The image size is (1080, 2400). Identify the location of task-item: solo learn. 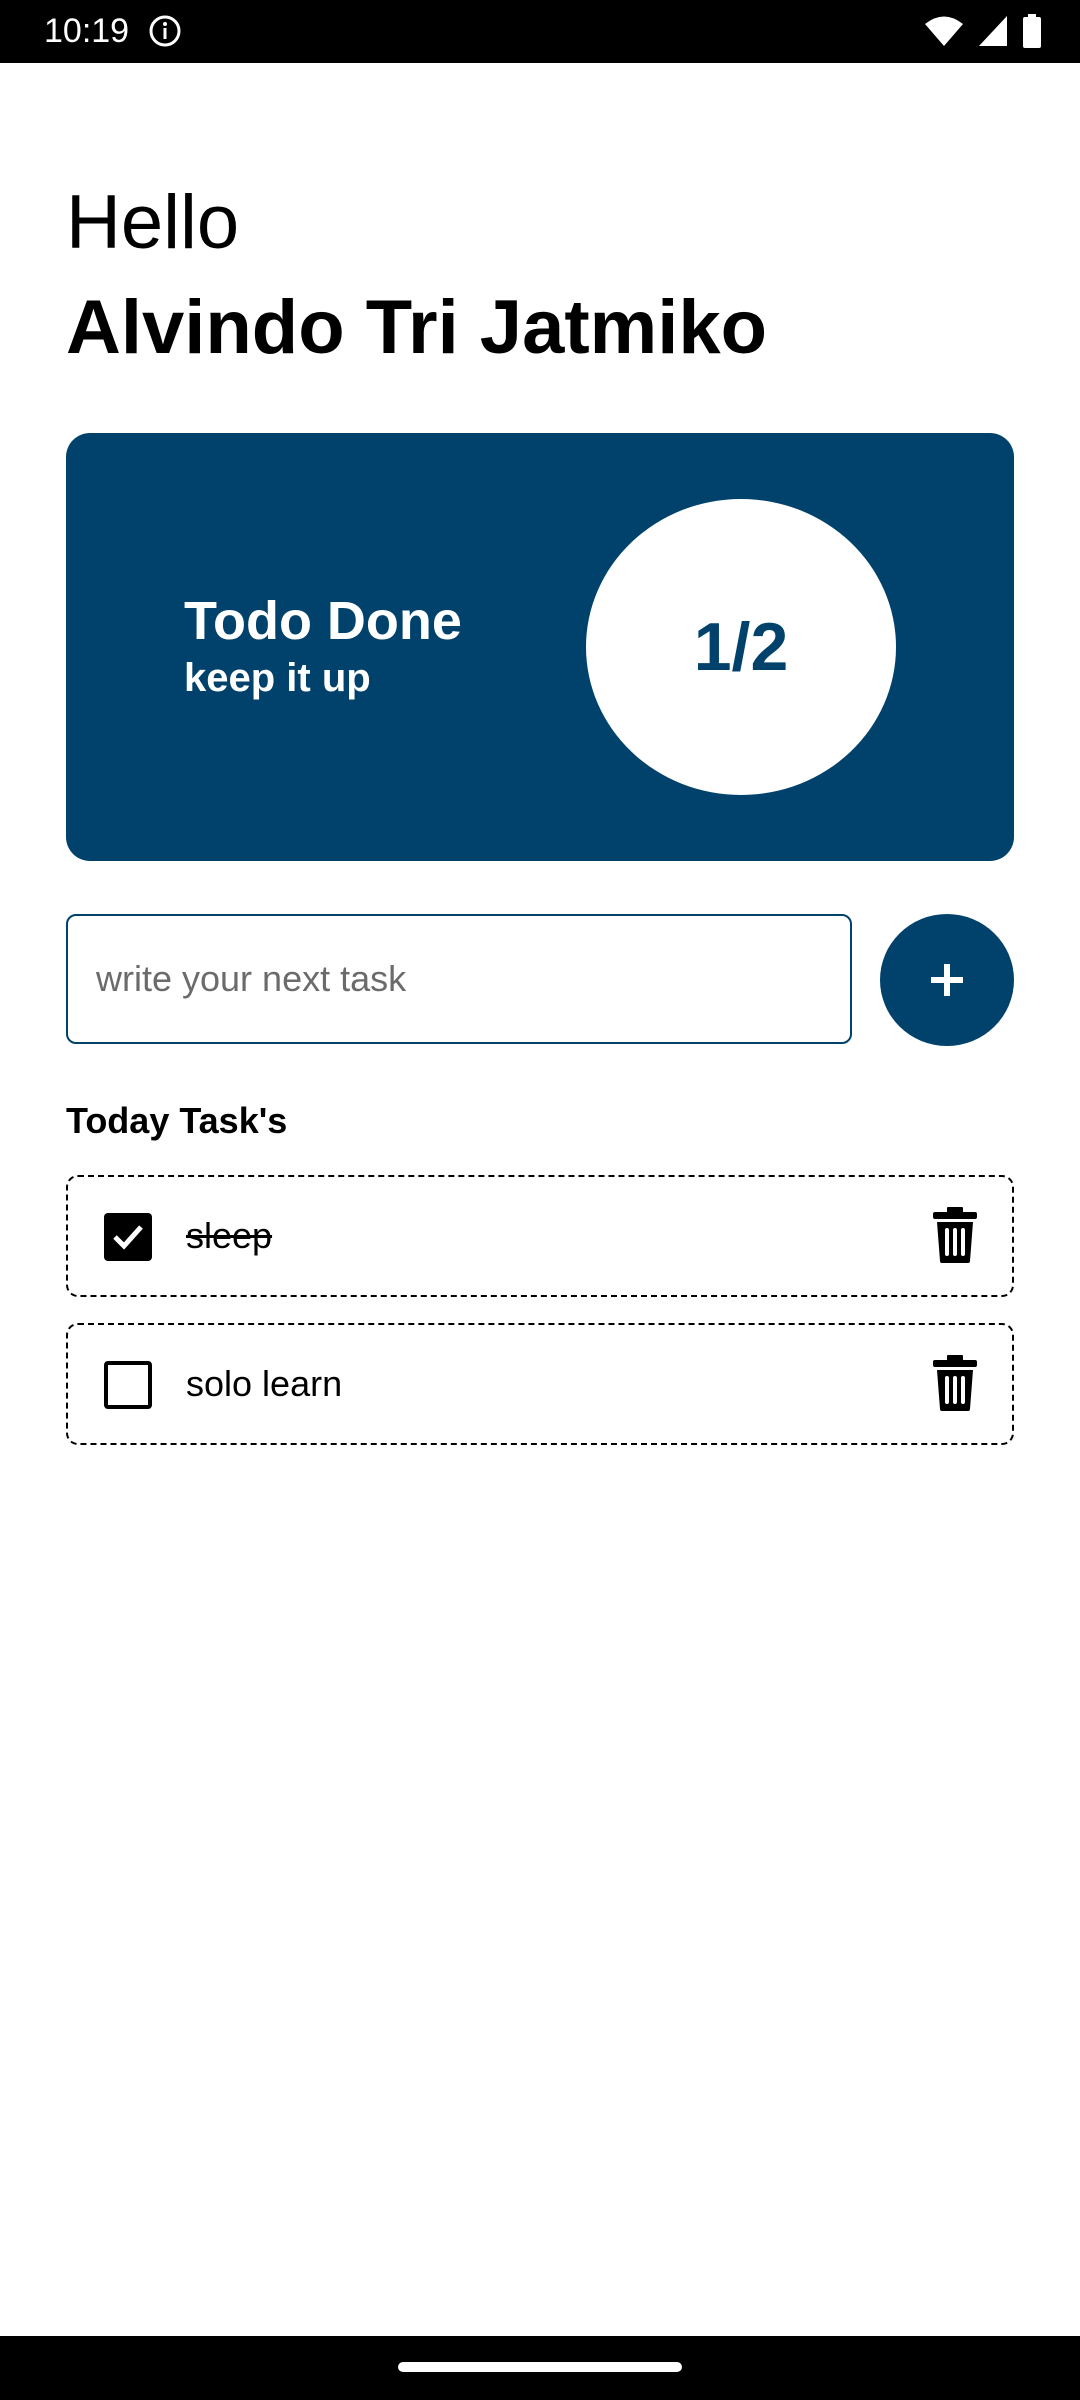
(540, 1384).